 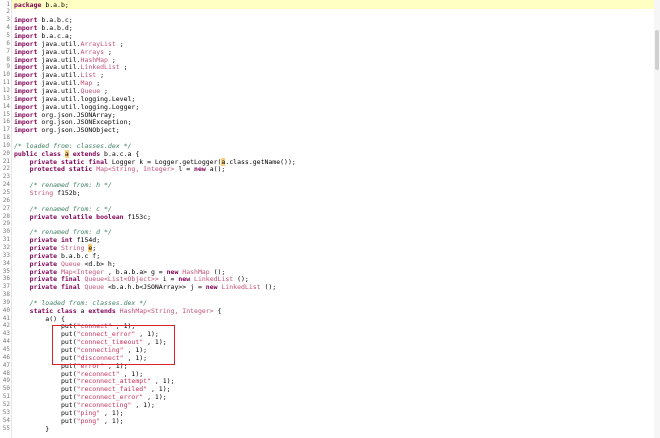 What do you see at coordinates (260, 161) in the screenshot?
I see `code-token: .class.getName());` at bounding box center [260, 161].